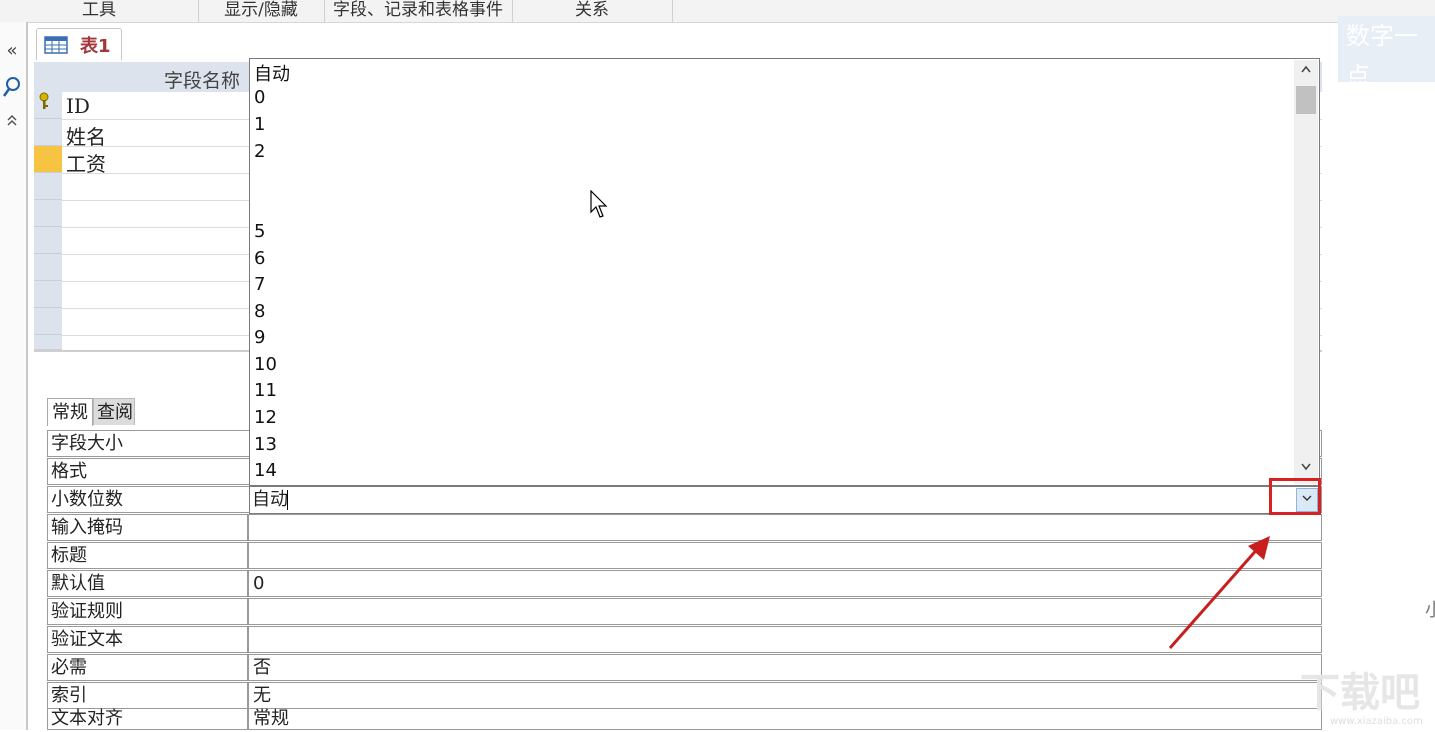  Describe the element at coordinates (271, 718) in the screenshot. I see `property-value: 常规` at that location.